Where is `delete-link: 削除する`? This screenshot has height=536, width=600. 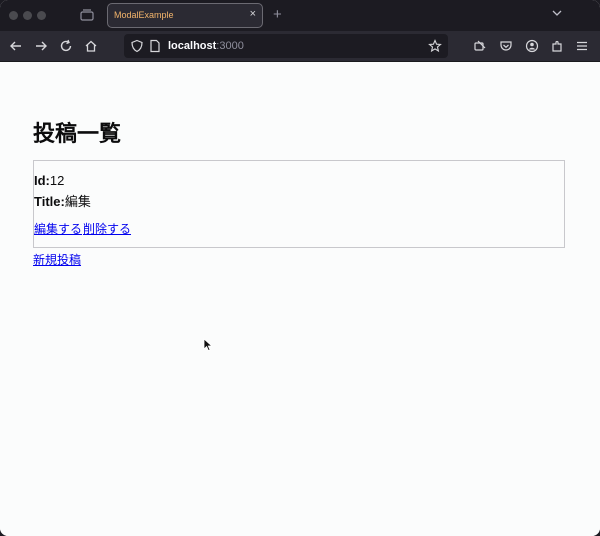 delete-link: 削除する is located at coordinates (107, 228).